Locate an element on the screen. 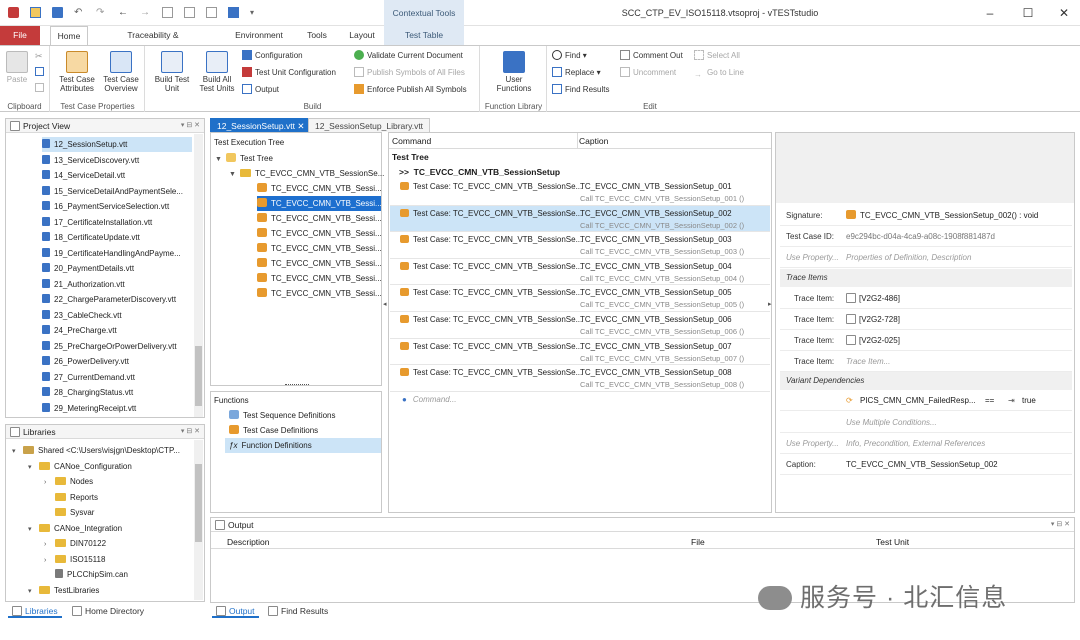 The height and width of the screenshot is (640, 1080). project-scroll-thumb is located at coordinates (198, 376).